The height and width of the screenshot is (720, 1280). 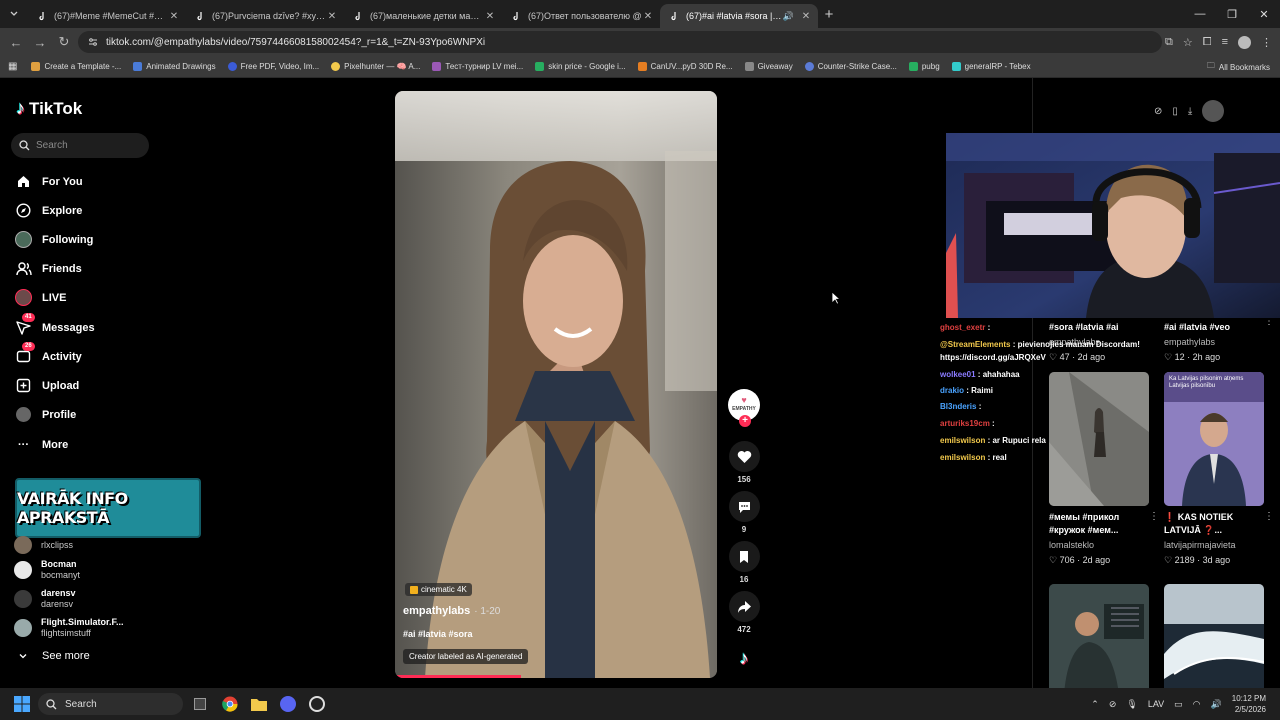 I want to click on menu-kebab-icon: ⋮, so click(x=1266, y=42).